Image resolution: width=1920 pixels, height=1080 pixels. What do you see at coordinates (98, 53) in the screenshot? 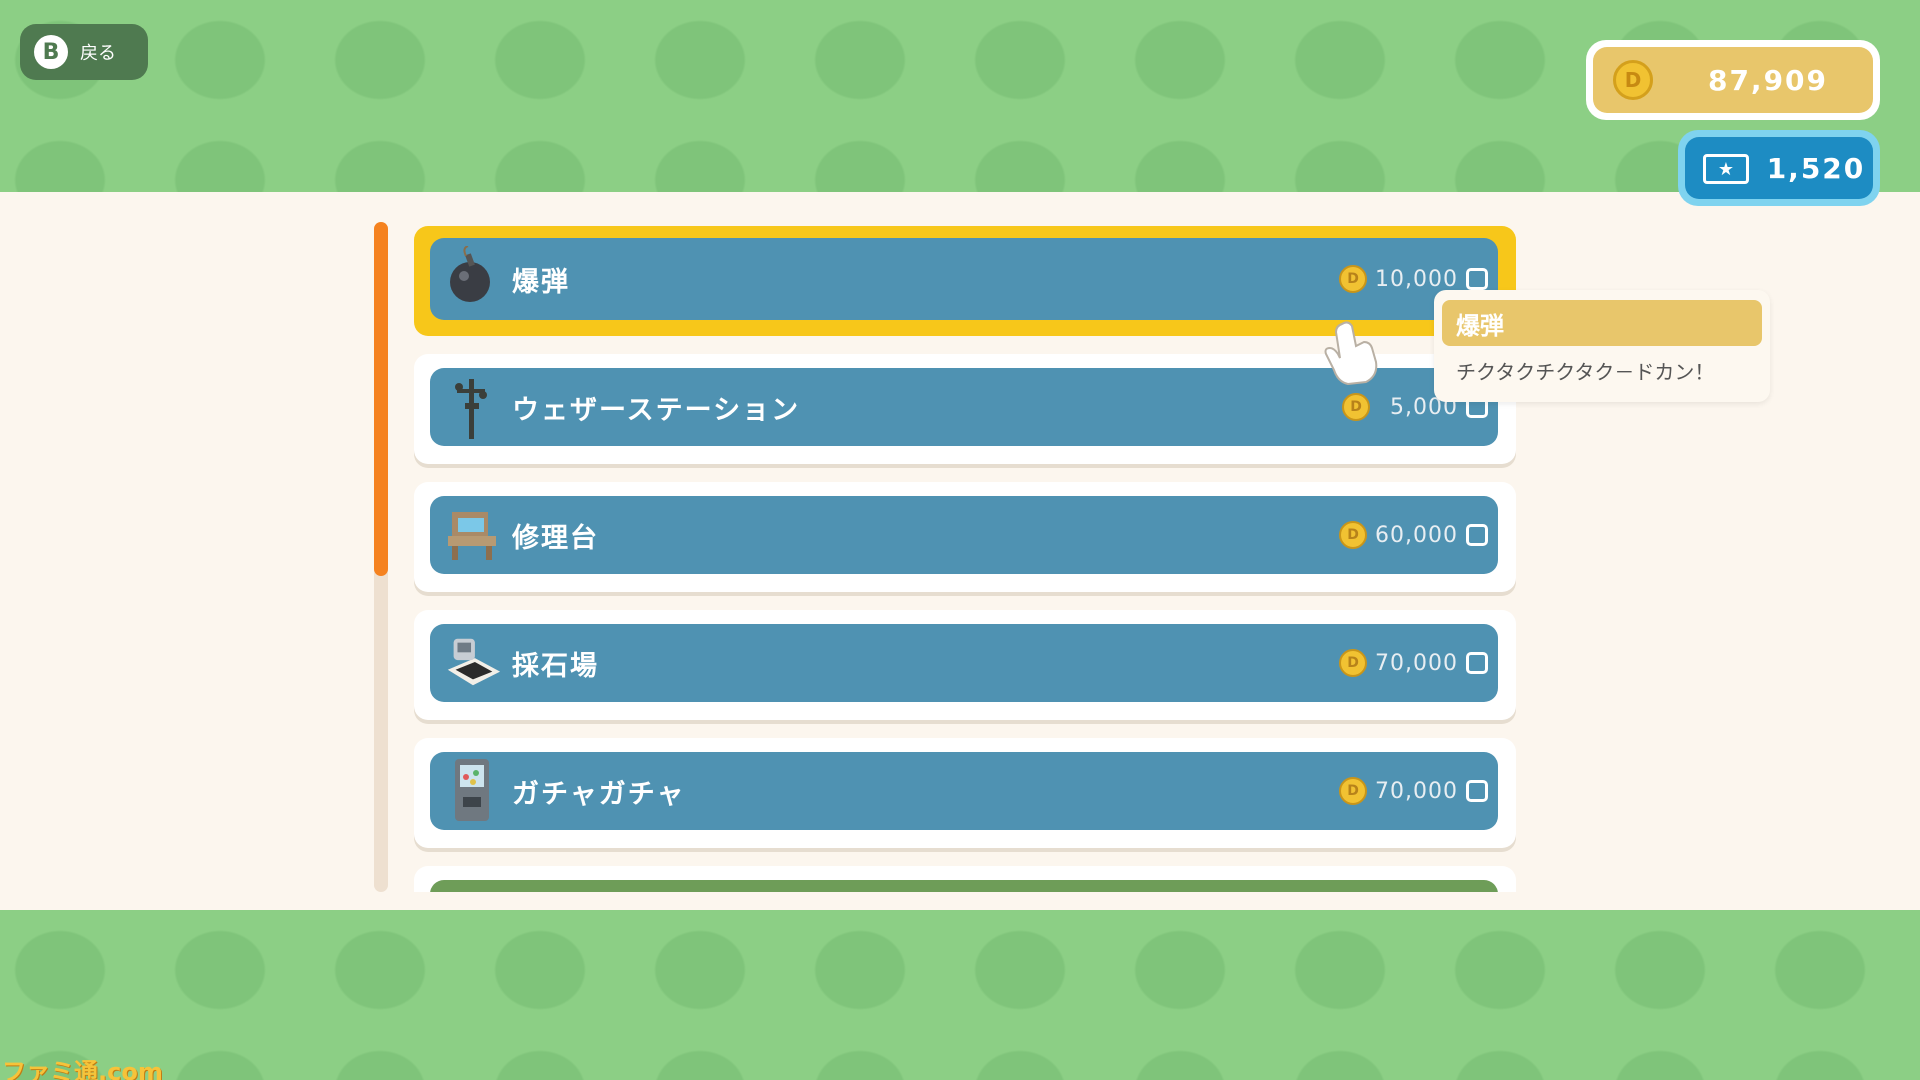
I see `back-label: 戻る` at bounding box center [98, 53].